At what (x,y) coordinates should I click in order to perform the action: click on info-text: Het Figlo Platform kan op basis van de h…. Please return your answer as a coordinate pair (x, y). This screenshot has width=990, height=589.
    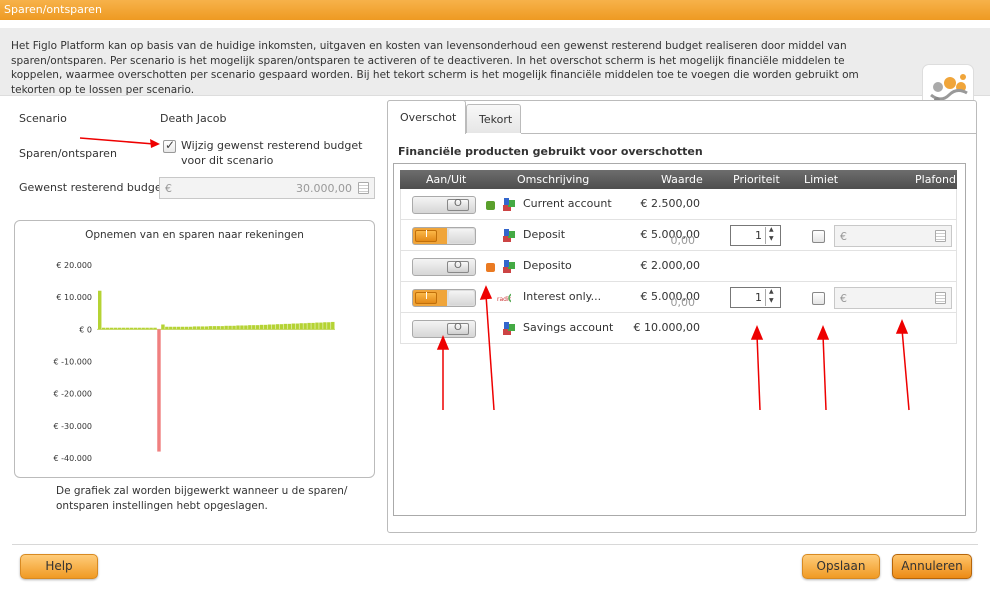
    Looking at the image, I should click on (435, 68).